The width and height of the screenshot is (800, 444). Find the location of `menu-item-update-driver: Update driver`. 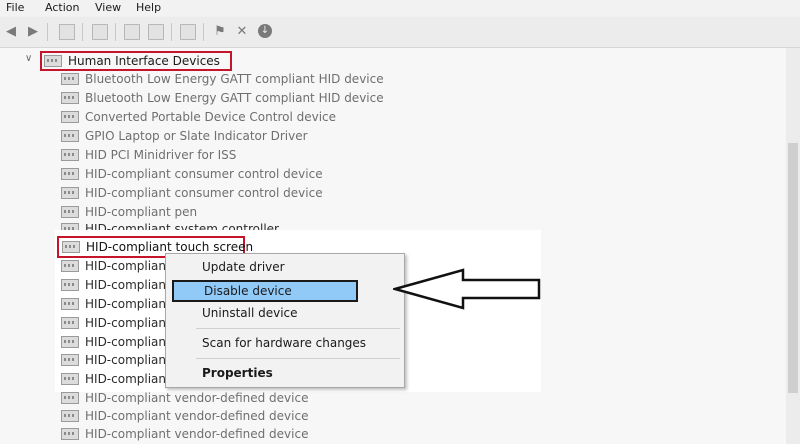

menu-item-update-driver: Update driver is located at coordinates (243, 267).